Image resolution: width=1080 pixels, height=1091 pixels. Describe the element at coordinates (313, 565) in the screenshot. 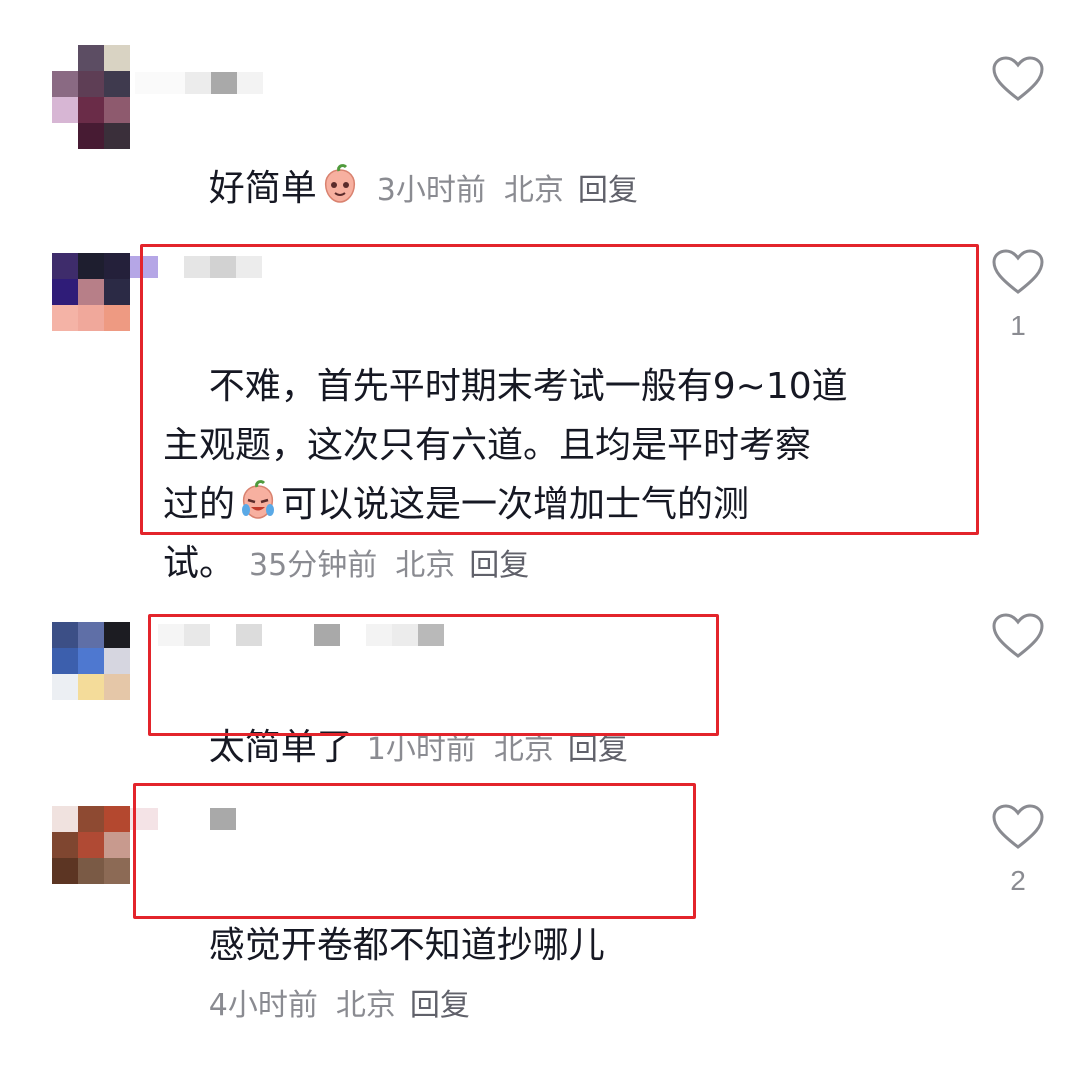

I see `comment-time: 35分钟前` at that location.